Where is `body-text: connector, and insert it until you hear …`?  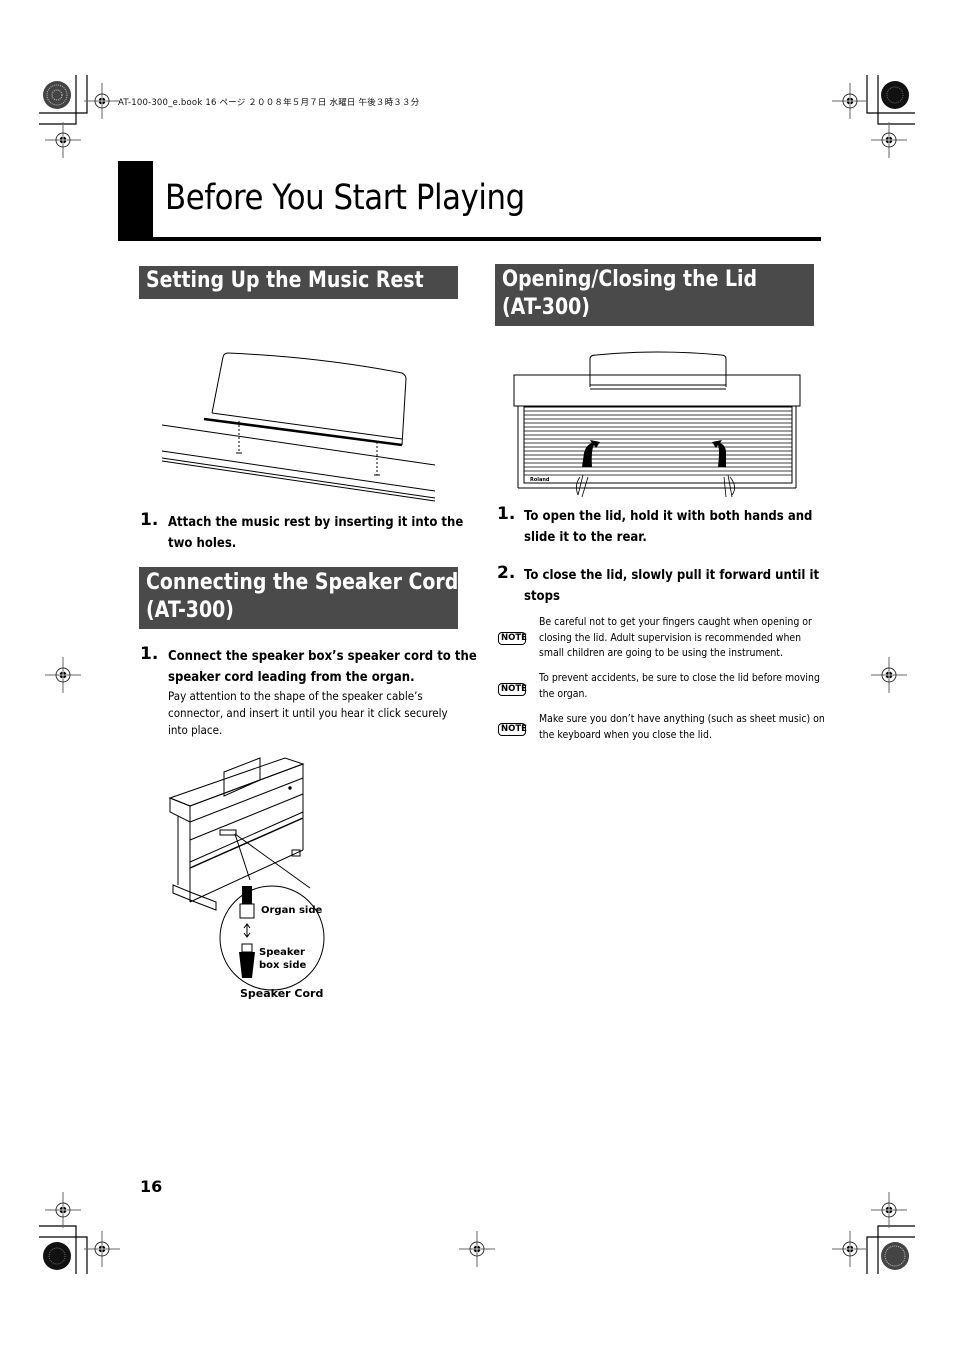
body-text: connector, and insert it until you hear … is located at coordinates (308, 713).